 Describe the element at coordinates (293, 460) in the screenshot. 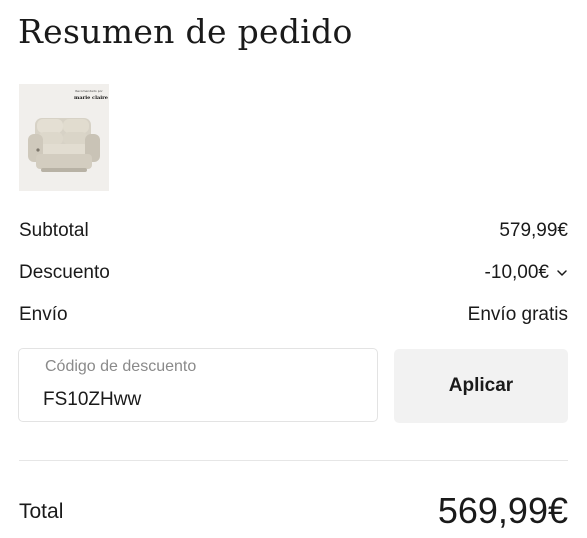

I see `divider` at that location.